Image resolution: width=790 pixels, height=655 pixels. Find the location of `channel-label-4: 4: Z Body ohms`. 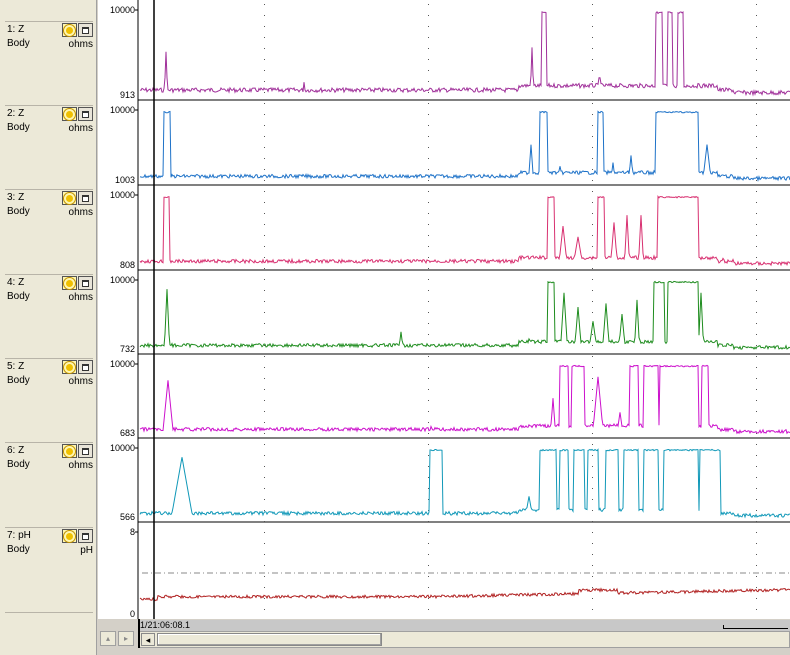

channel-label-4: 4: Z Body ohms is located at coordinates (48, 316).